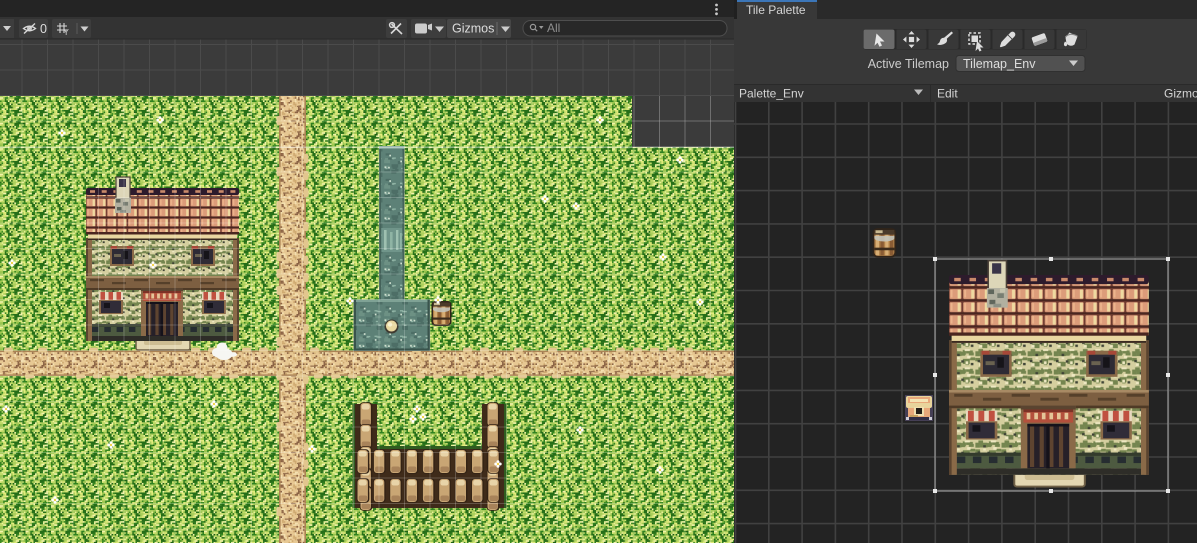 This screenshot has height=543, width=1197. I want to click on svg-text: Y, so click(67, 32).